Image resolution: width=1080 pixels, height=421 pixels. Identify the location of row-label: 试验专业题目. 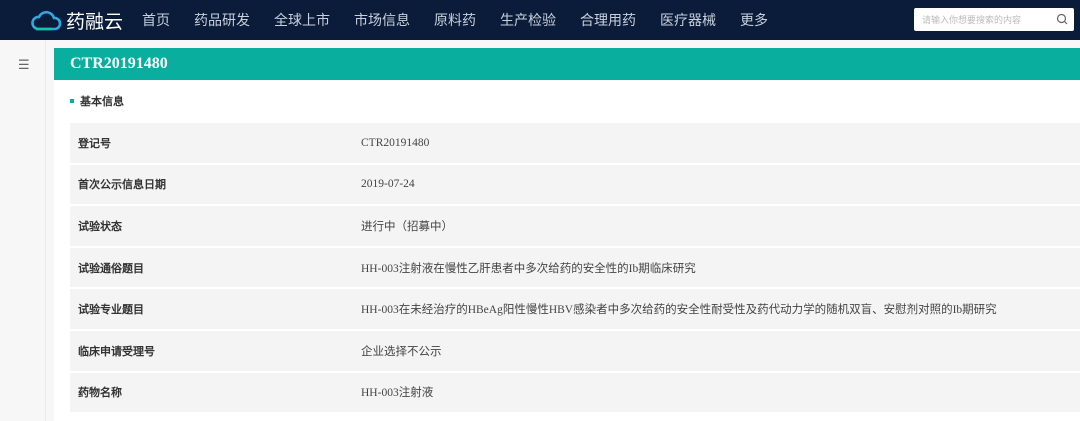
(111, 310).